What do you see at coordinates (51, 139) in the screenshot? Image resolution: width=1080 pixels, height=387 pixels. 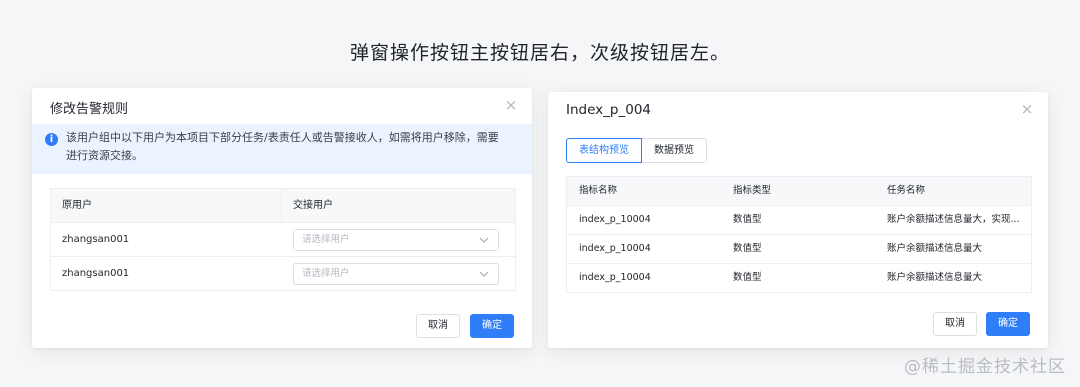 I see `info-icon: i` at bounding box center [51, 139].